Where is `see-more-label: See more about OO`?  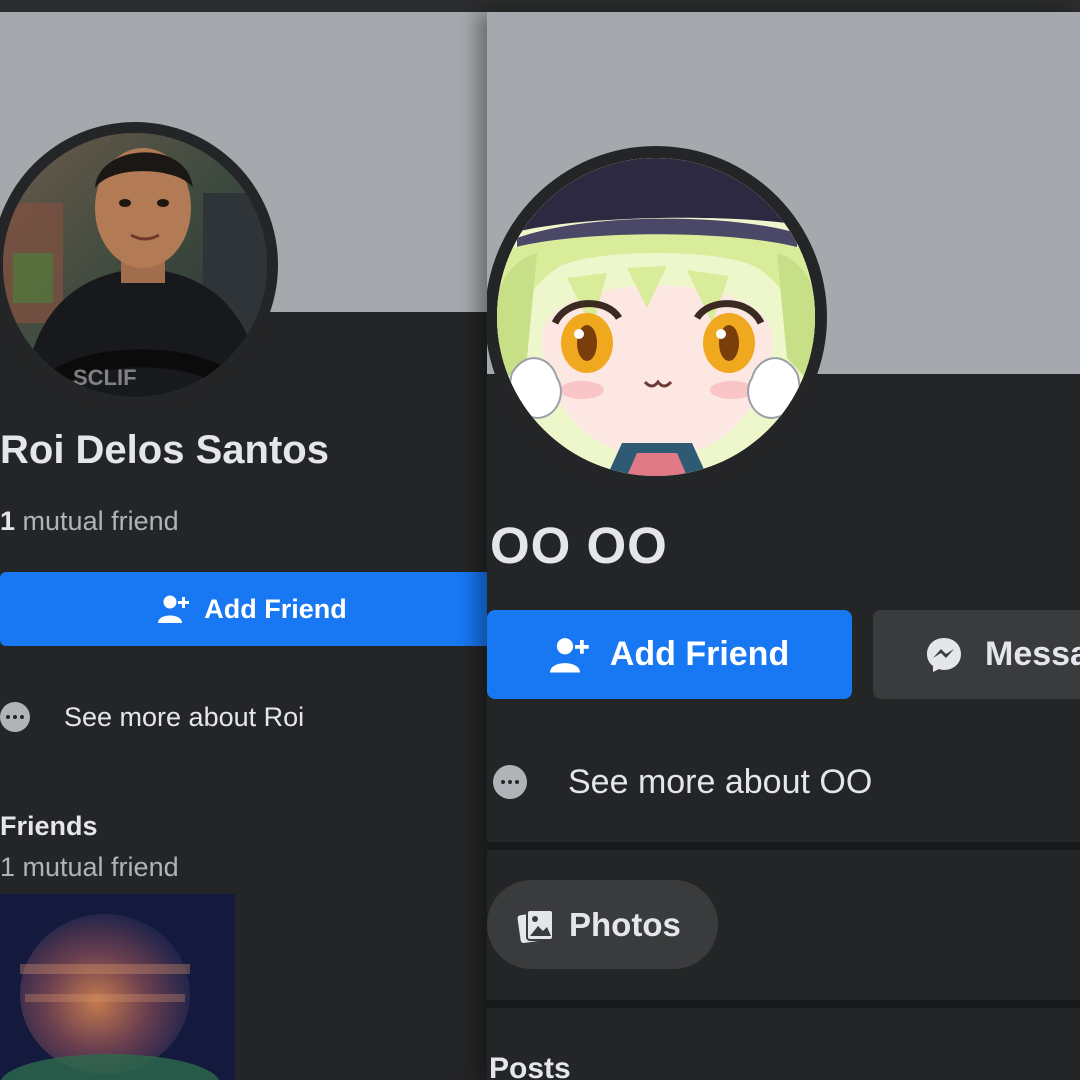 see-more-label: See more about OO is located at coordinates (720, 781).